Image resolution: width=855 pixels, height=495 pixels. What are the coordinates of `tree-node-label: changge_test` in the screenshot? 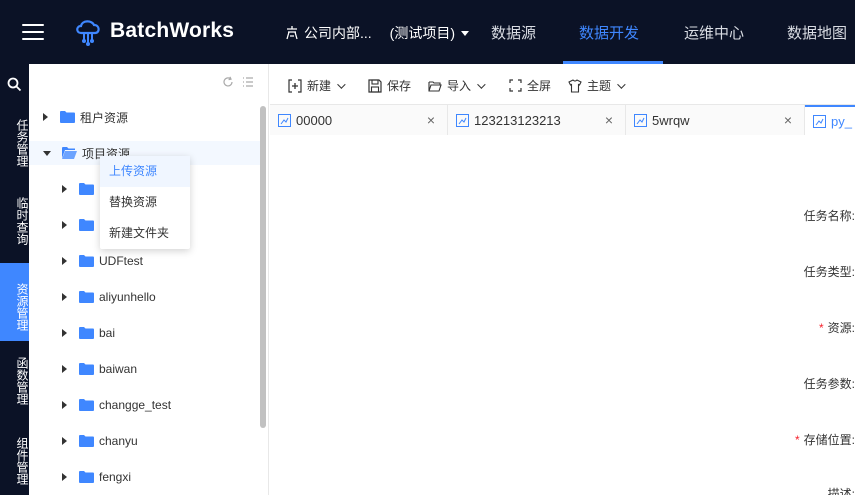 It's located at (135, 405).